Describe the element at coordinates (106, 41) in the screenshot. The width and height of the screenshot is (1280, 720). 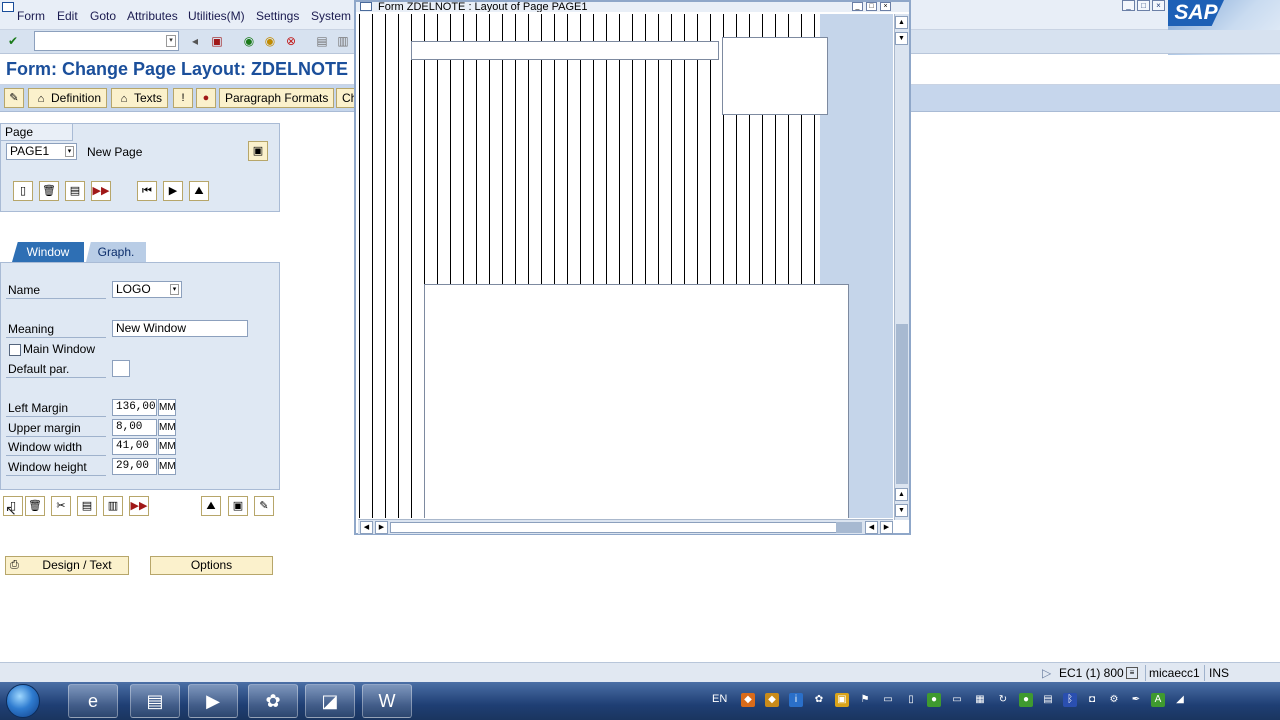
I see `command-field: ▾` at that location.